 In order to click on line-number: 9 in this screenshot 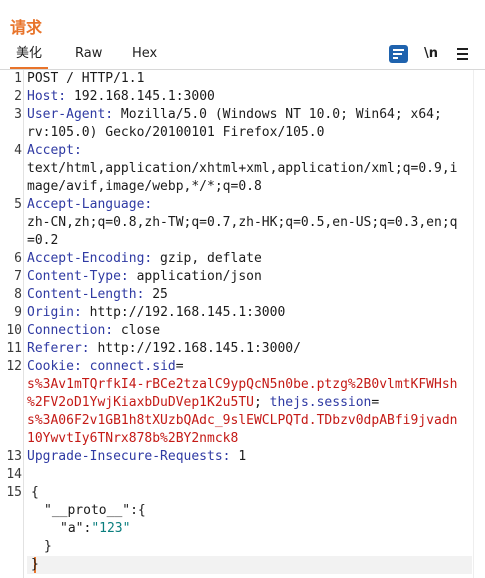, I will do `click(18, 312)`.